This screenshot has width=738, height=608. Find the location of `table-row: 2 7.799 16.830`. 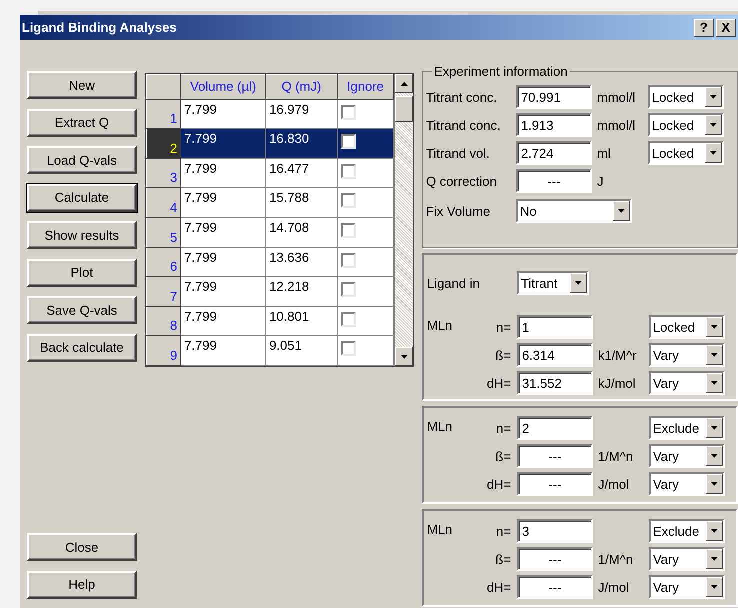

table-row: 2 7.799 16.830 is located at coordinates (270, 143).